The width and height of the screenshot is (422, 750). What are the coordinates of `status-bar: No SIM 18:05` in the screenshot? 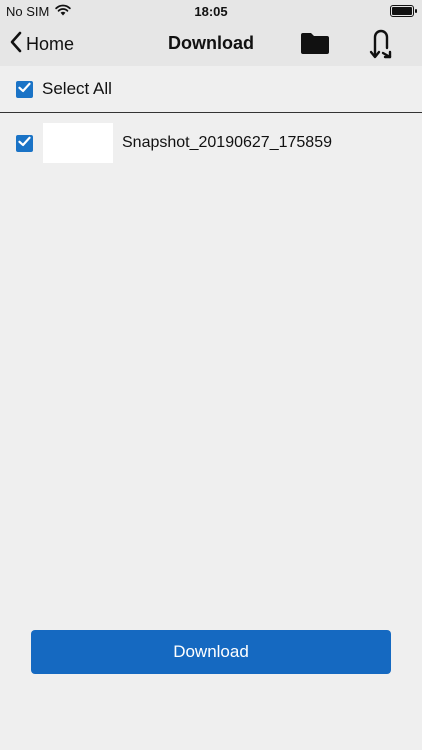 It's located at (211, 11).